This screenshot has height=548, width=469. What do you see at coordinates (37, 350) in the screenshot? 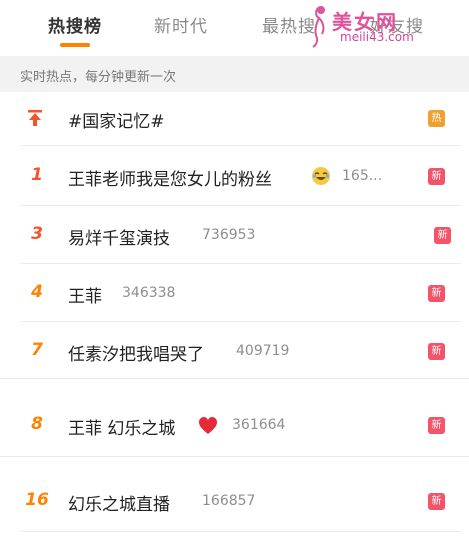
I see `rank-number: 7` at bounding box center [37, 350].